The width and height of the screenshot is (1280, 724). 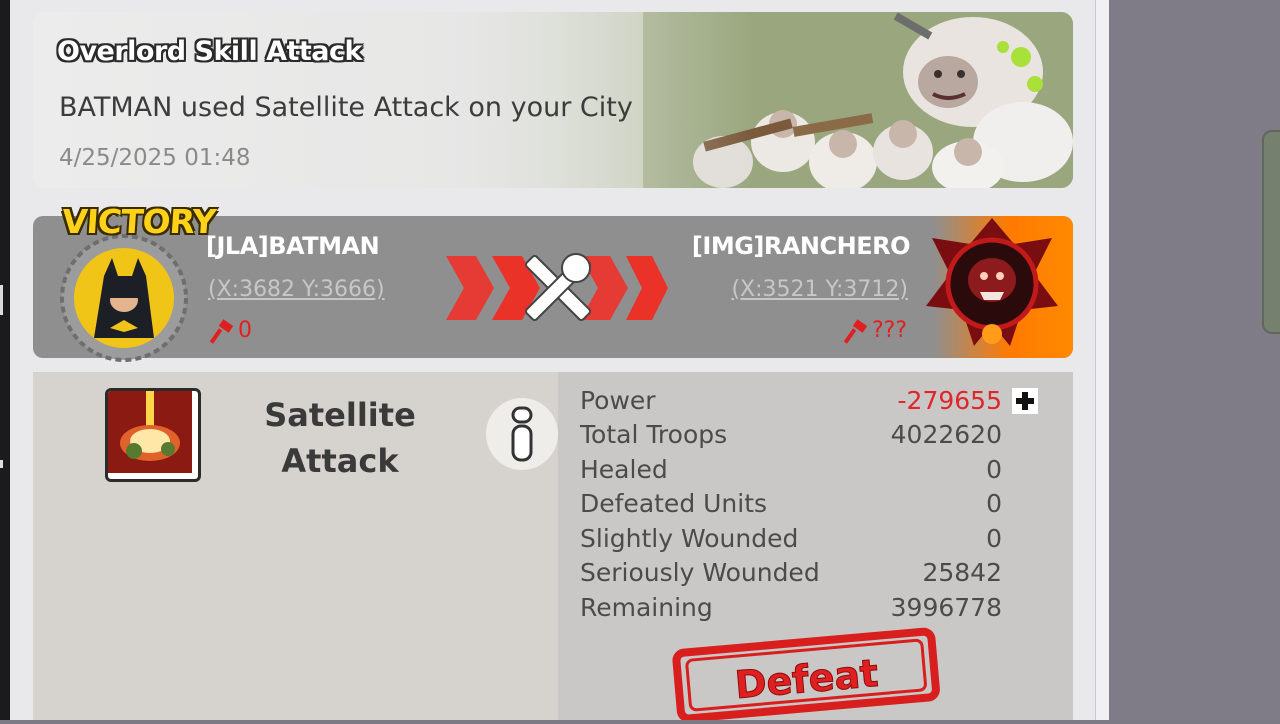 What do you see at coordinates (245, 330) in the screenshot?
I see `attacker-kills: 0` at bounding box center [245, 330].